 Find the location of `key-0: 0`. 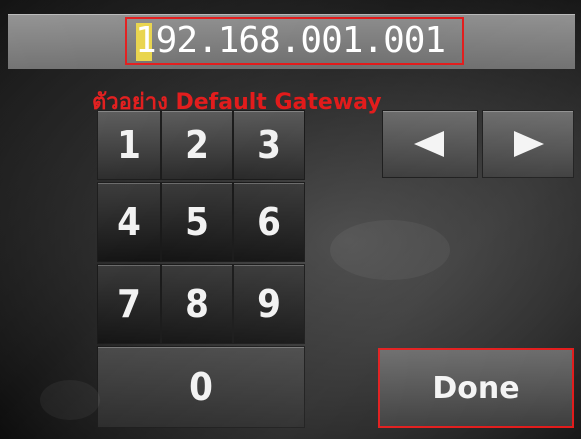

key-0: 0 is located at coordinates (201, 387).